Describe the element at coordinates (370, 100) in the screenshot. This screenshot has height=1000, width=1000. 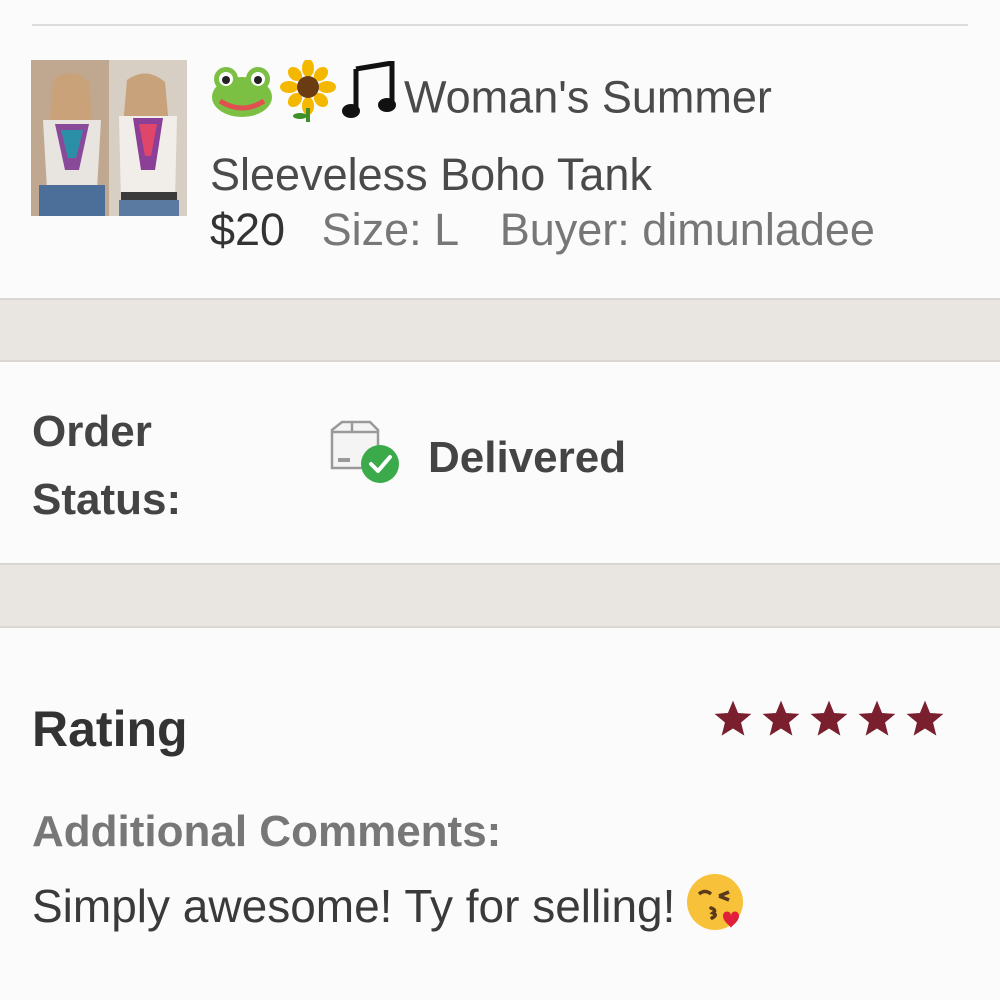
I see `music-notes-icon` at that location.